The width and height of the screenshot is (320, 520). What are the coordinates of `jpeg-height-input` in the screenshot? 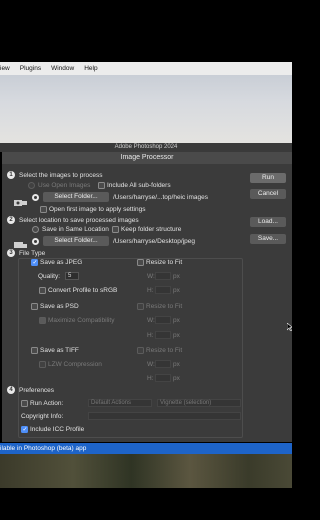 It's located at (163, 290).